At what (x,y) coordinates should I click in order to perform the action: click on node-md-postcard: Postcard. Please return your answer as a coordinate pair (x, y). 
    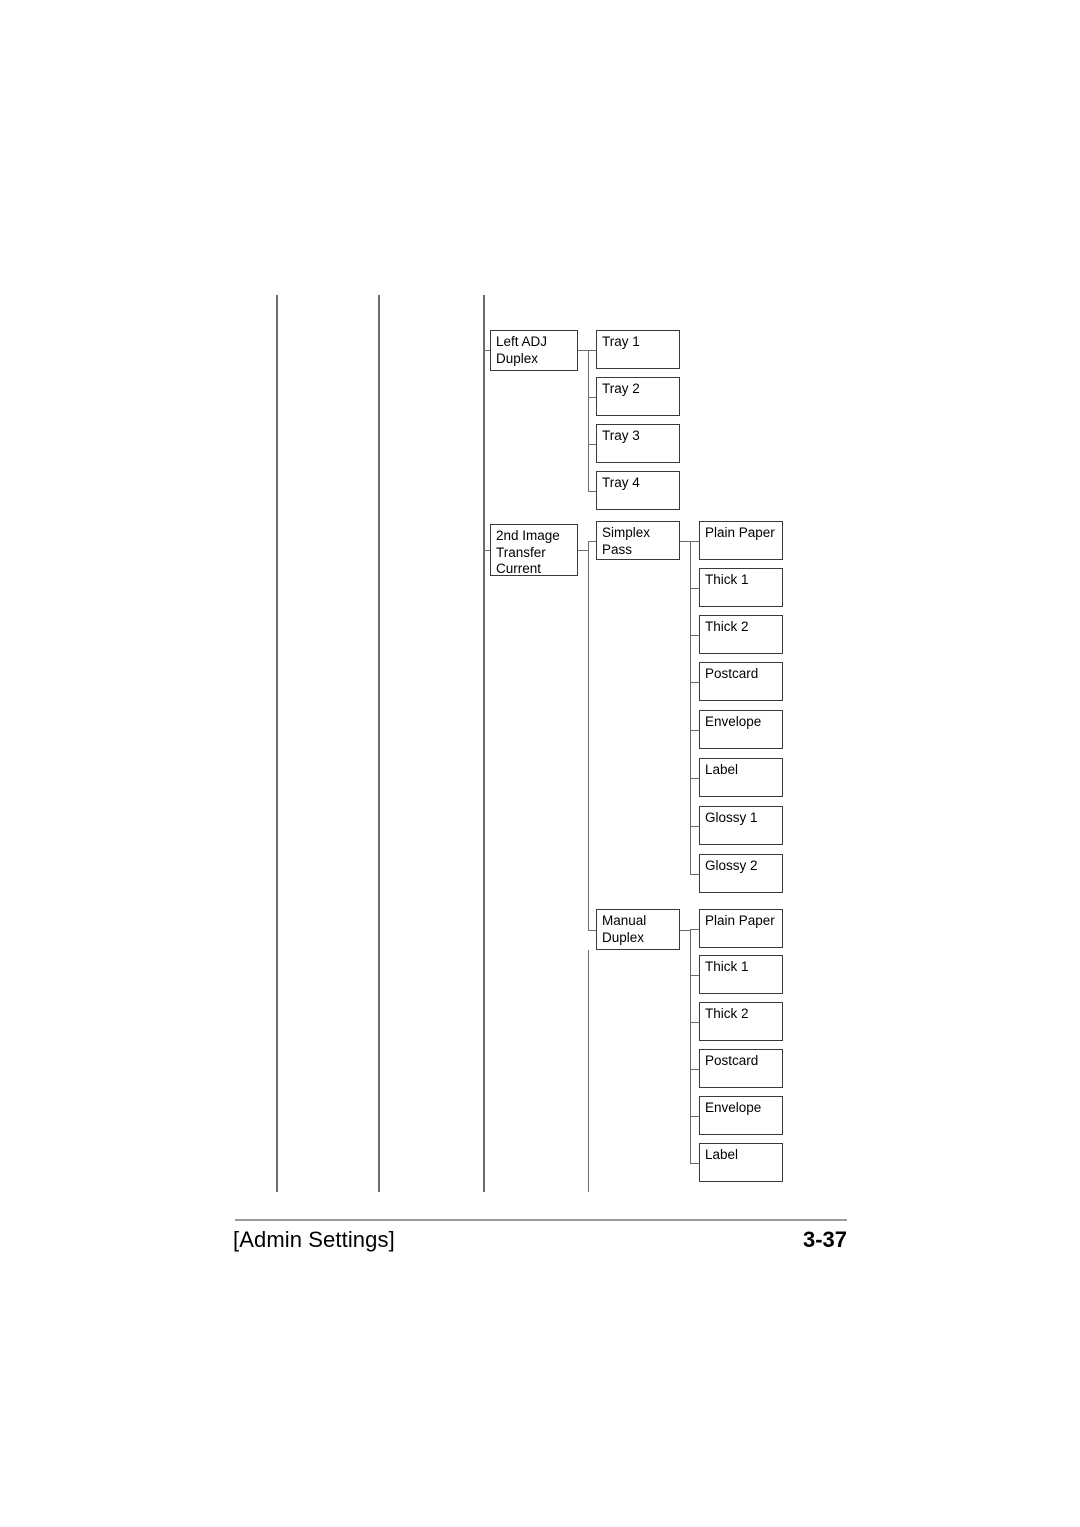
    Looking at the image, I should click on (741, 1068).